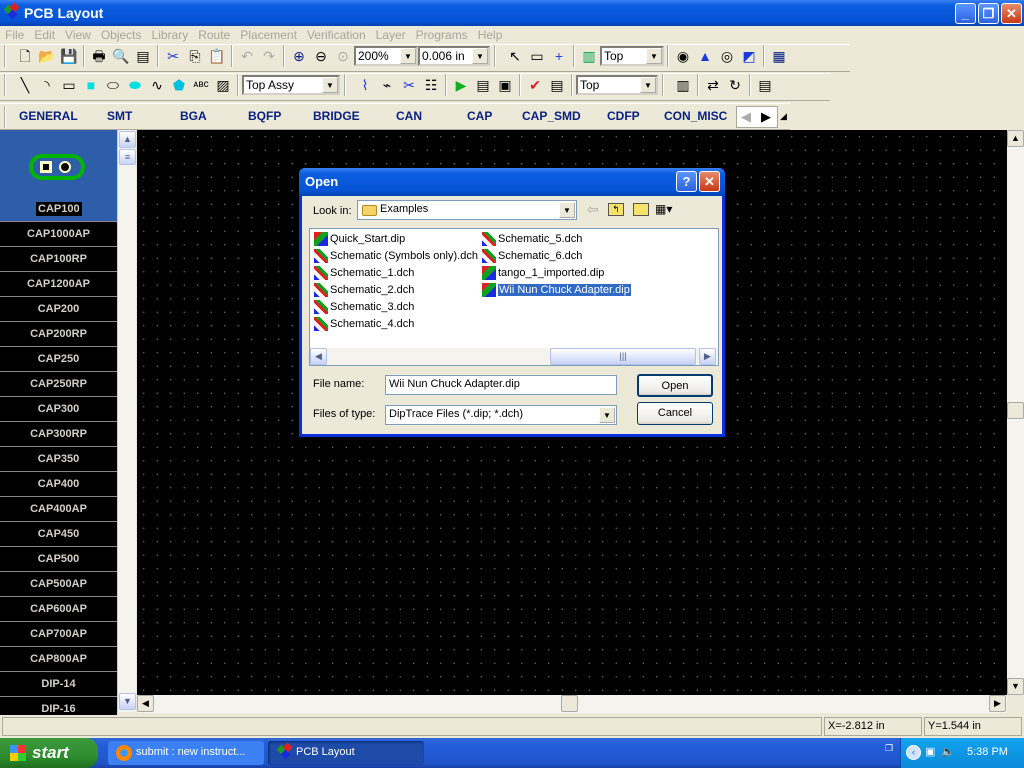  What do you see at coordinates (363, 324) in the screenshot?
I see `file-item: Schematic_4.dch` at bounding box center [363, 324].